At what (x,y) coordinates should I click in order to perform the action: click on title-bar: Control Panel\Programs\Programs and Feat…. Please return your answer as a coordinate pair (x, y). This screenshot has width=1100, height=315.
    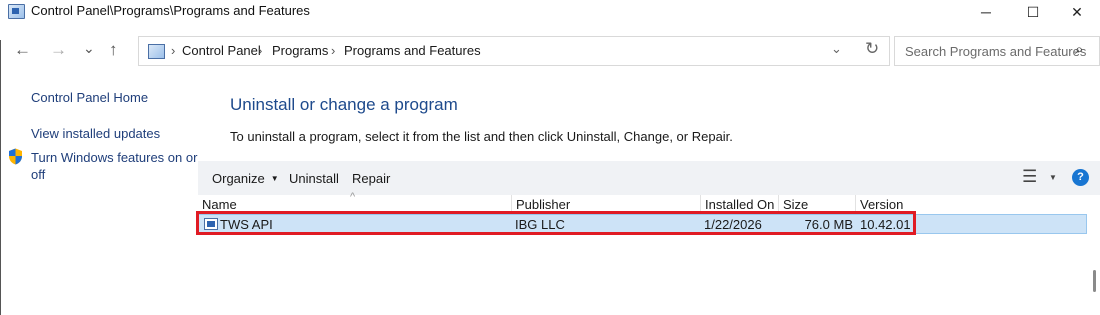
    Looking at the image, I should click on (550, 12).